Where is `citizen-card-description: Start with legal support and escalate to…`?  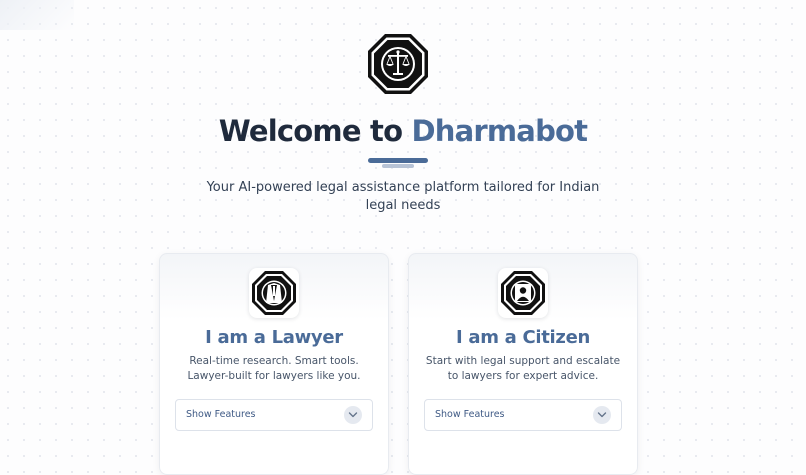 citizen-card-description: Start with legal support and escalate to… is located at coordinates (523, 368).